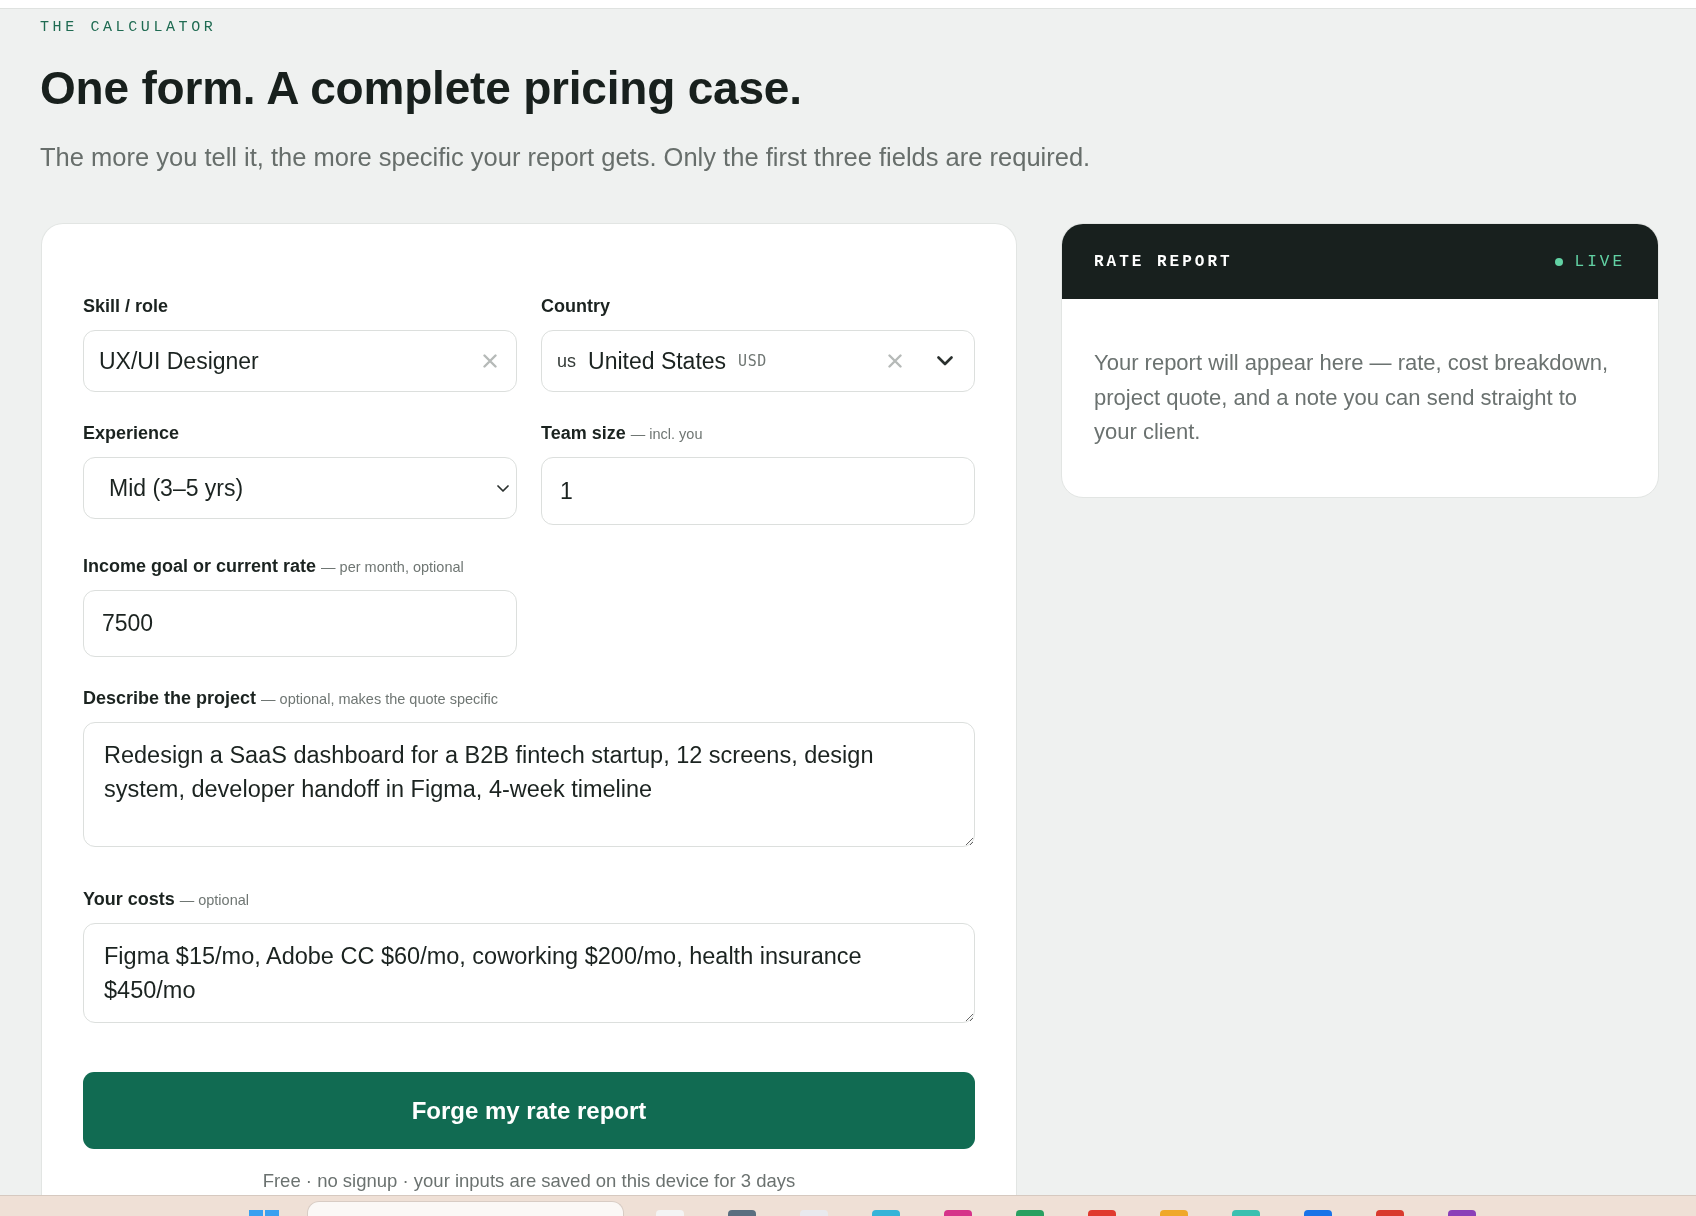 This screenshot has height=1216, width=1696. I want to click on footnote-text: Free · no signup · your inputs are saved on this device for 3 days, so click(529, 1181).